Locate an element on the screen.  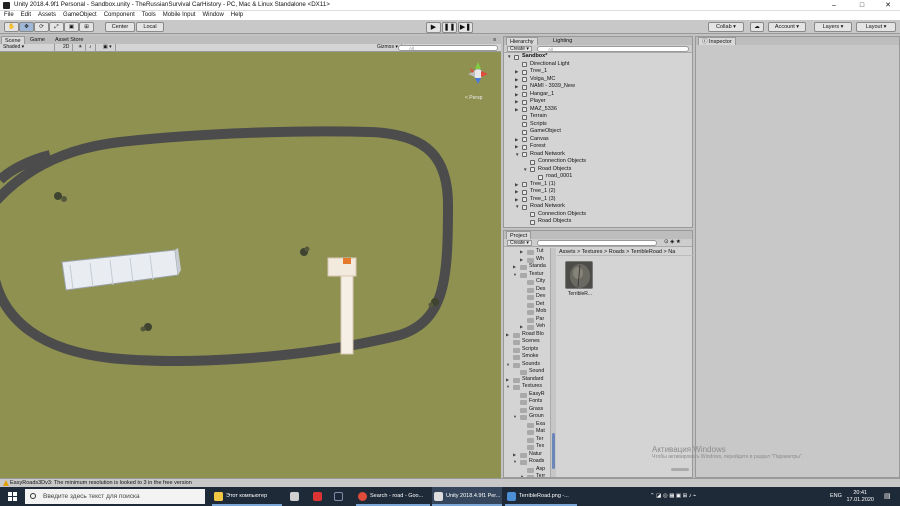
tab-lighting: Lighting is located at coordinates (562, 41).